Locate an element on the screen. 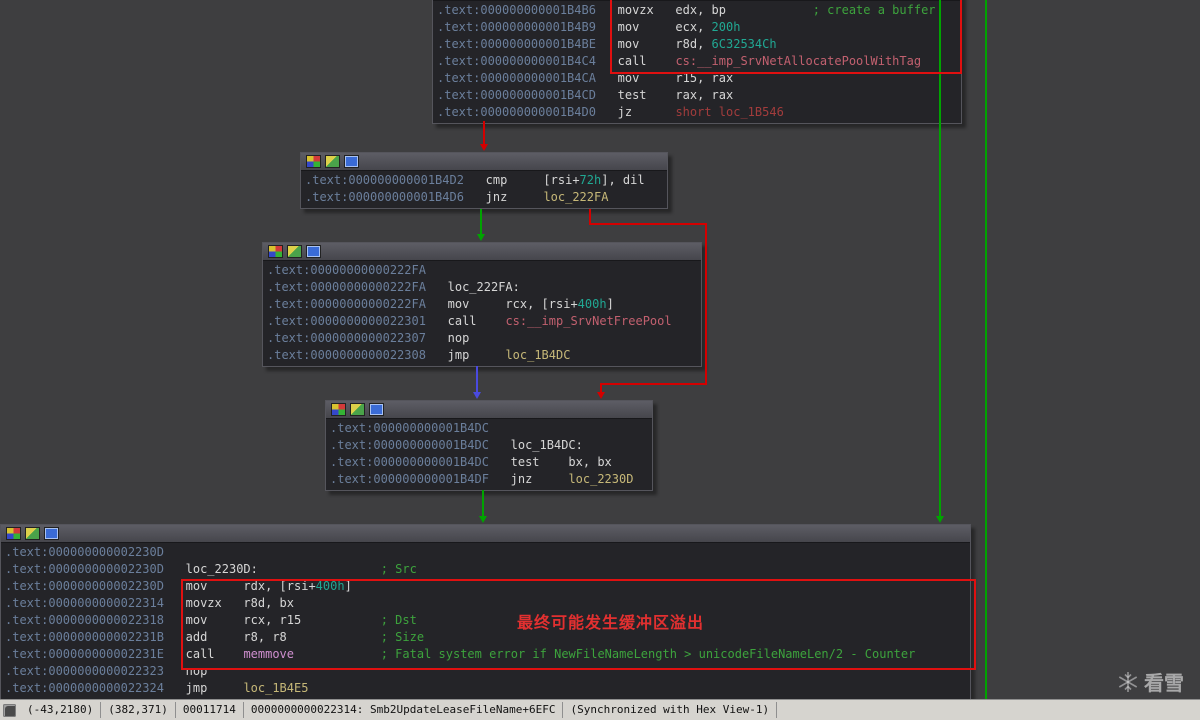 The width and height of the screenshot is (1200, 720). asm-line: .text:000000000001B4DC loc_1B4DC: is located at coordinates (489, 445).